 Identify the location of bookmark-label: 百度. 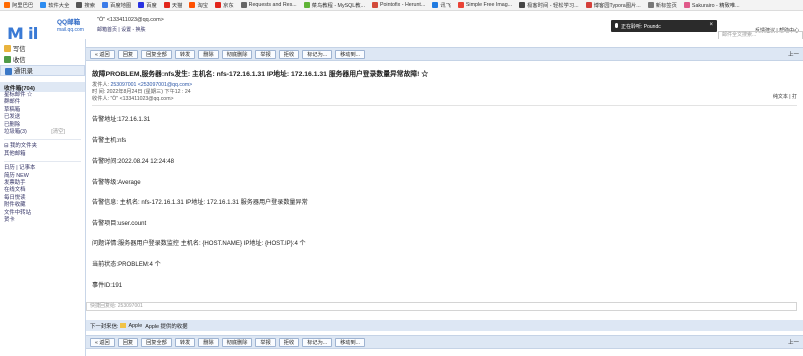
(151, 5).